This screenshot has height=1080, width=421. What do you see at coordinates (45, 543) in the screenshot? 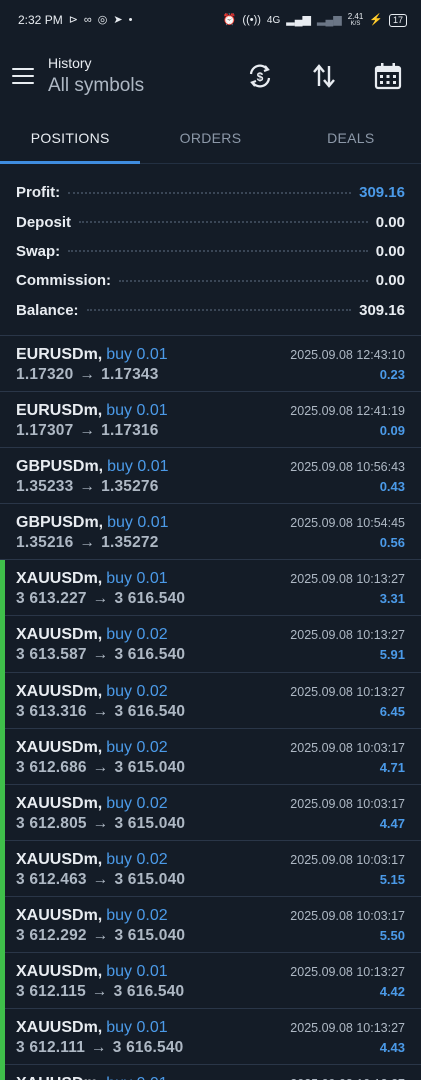
I see `open-price: 1.35216` at bounding box center [45, 543].